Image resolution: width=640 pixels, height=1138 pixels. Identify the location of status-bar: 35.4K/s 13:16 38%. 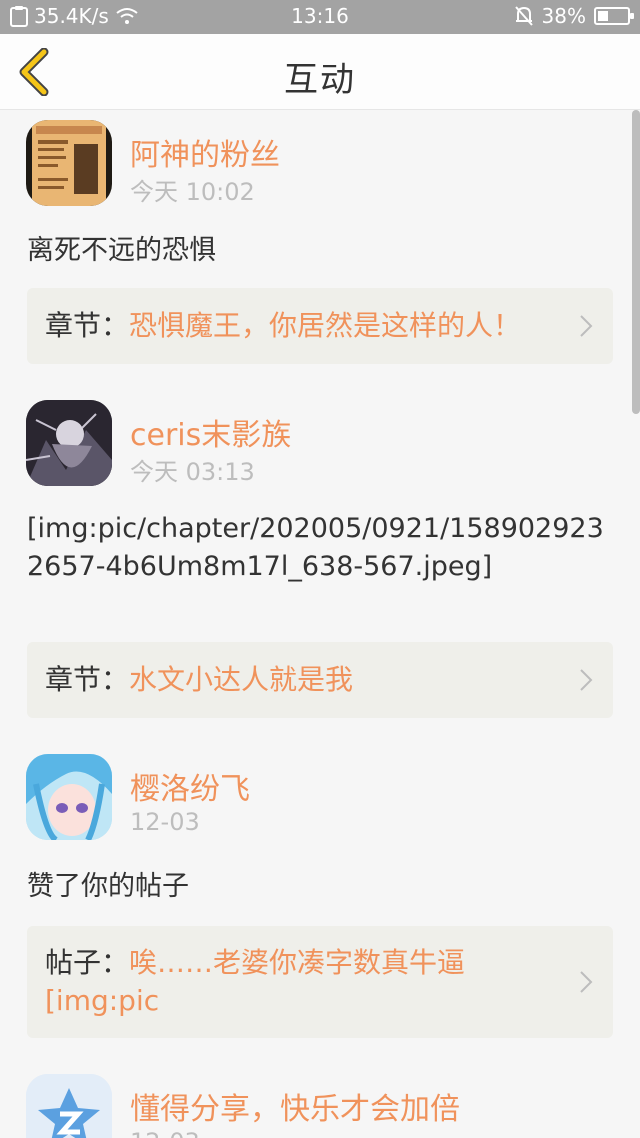
(320, 17).